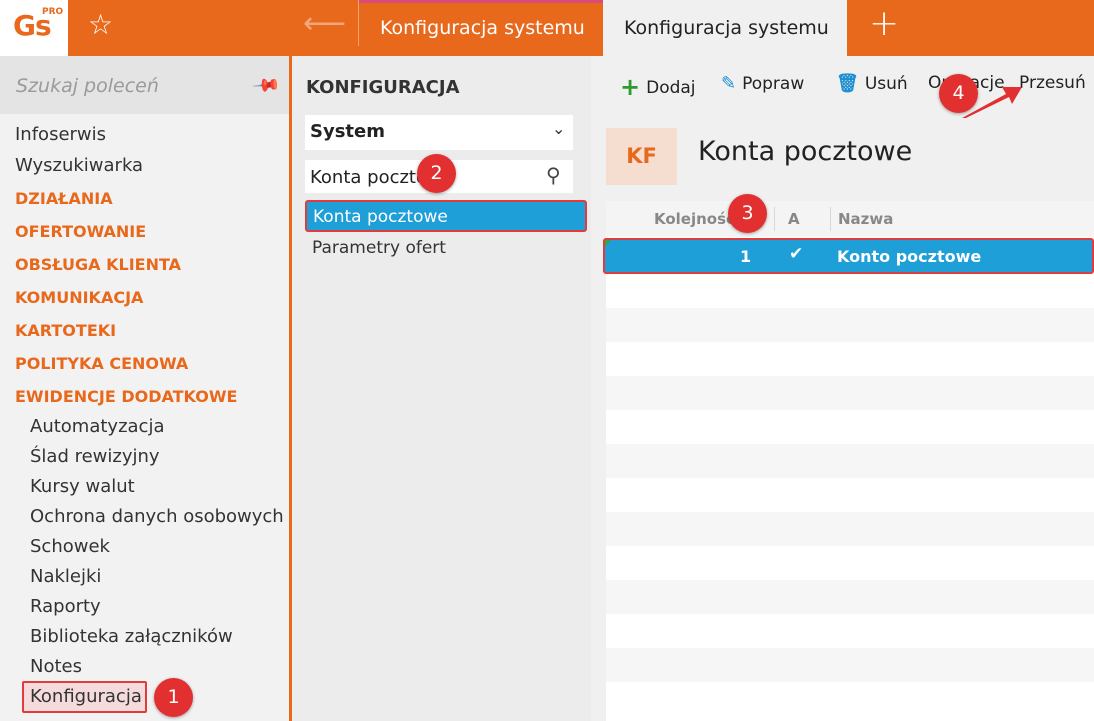 Image resolution: width=1094 pixels, height=721 pixels. I want to click on command-search: Szukaj poleceń 📌, so click(144, 85).